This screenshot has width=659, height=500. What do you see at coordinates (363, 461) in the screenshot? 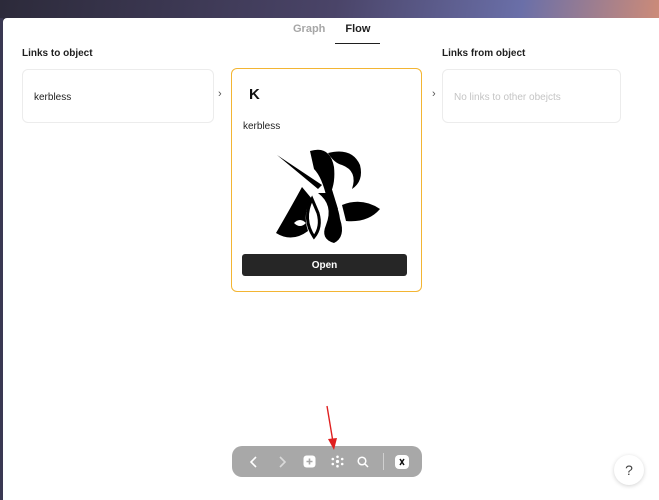
I see `search-icon` at bounding box center [363, 461].